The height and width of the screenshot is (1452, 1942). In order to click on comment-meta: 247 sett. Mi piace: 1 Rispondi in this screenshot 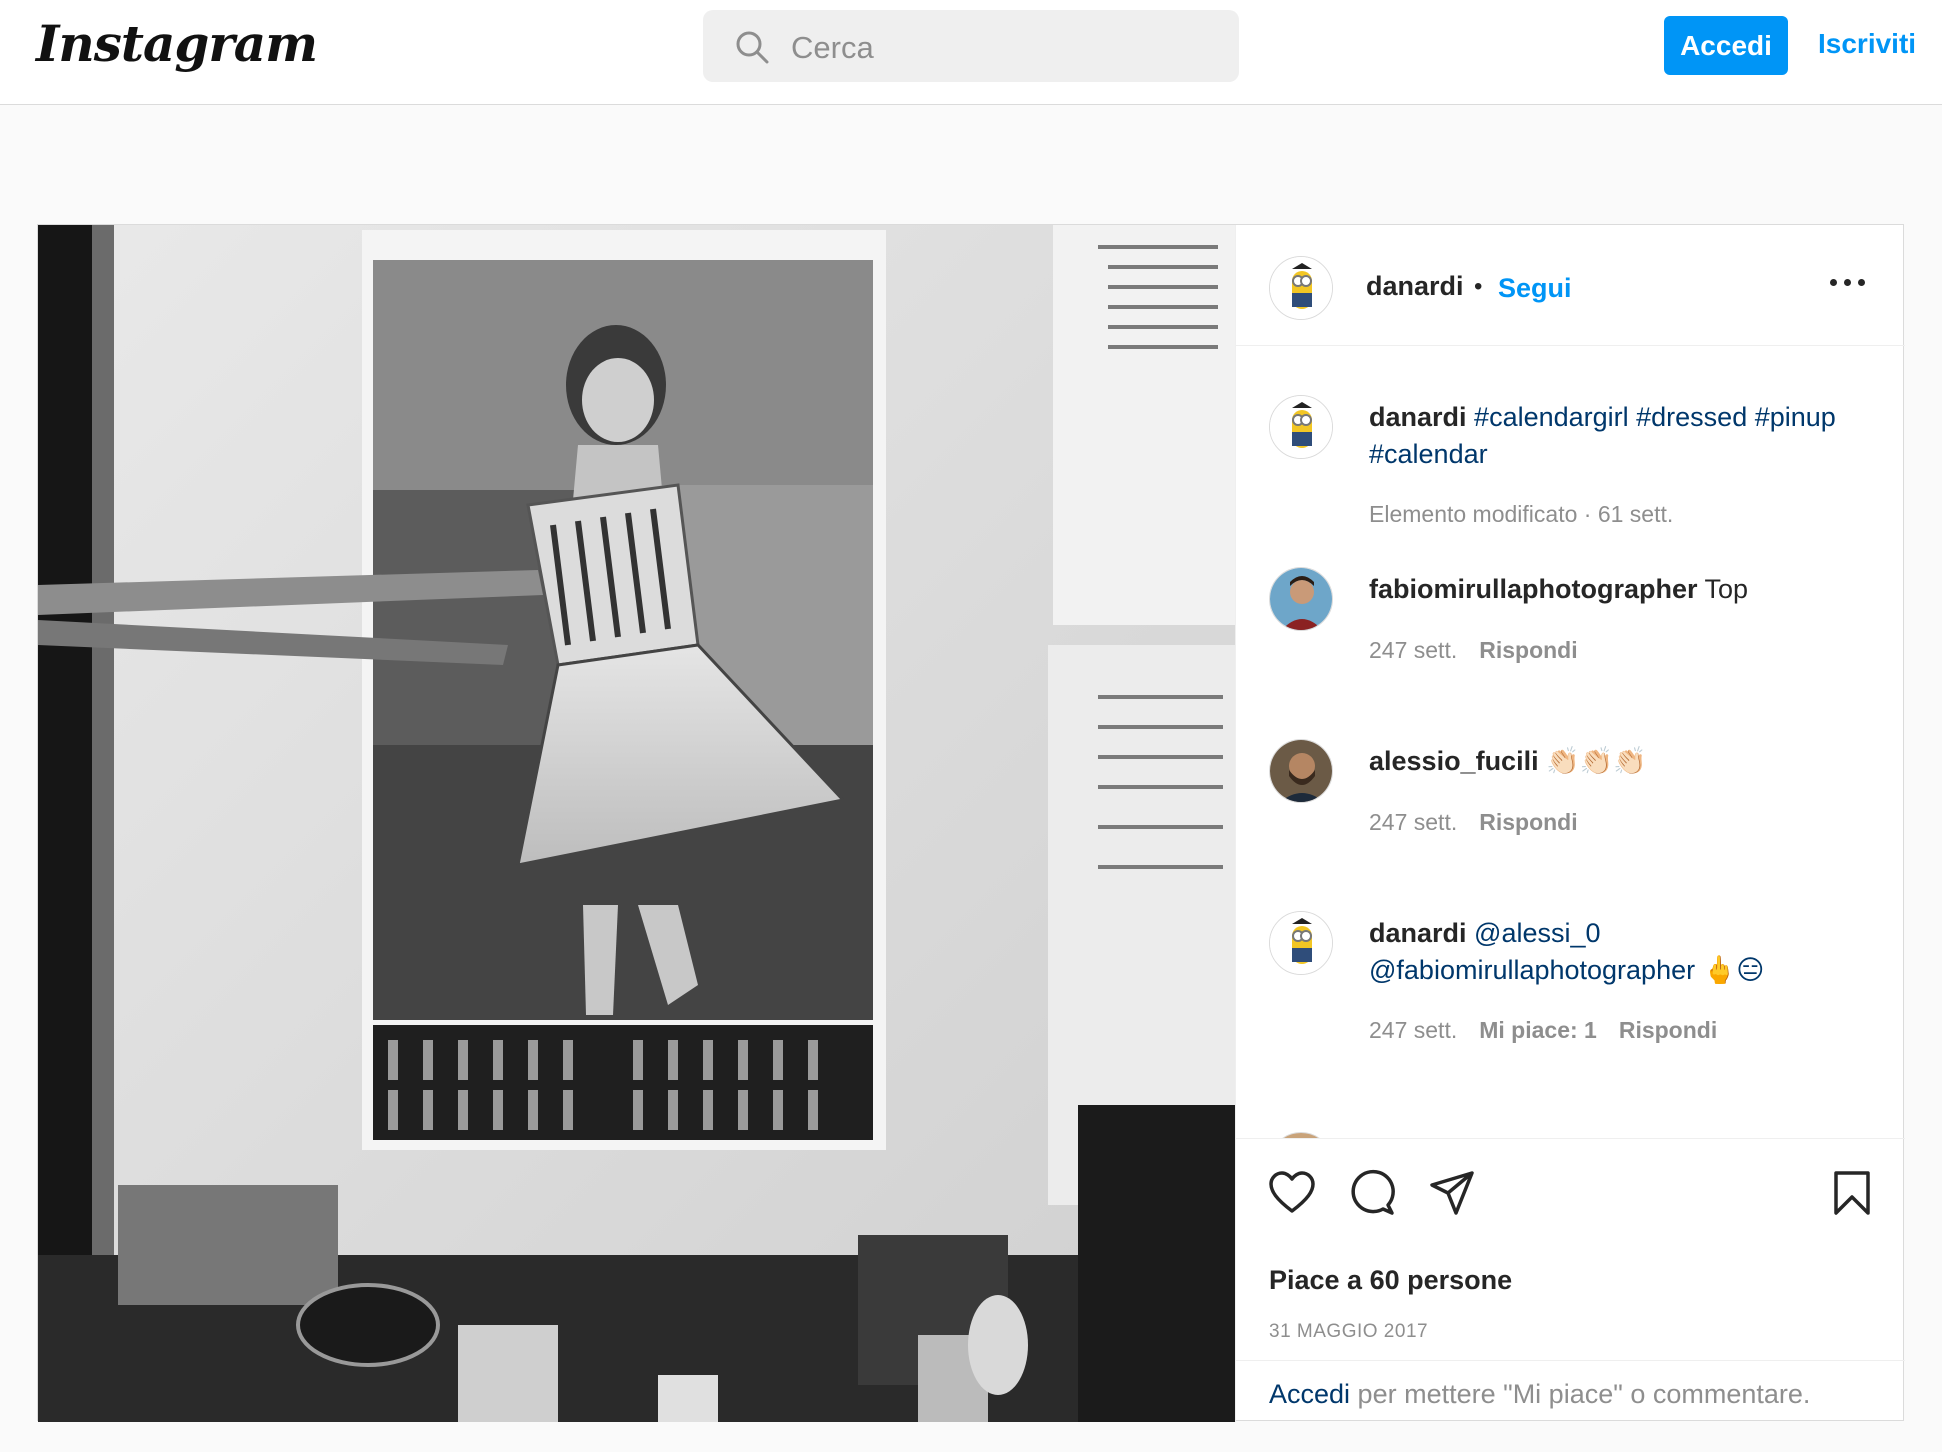, I will do `click(1554, 1030)`.